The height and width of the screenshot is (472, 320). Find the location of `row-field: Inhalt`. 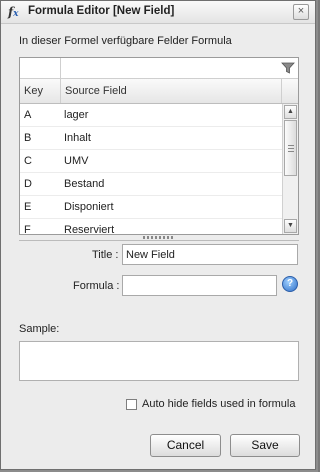

row-field: Inhalt is located at coordinates (77, 138).